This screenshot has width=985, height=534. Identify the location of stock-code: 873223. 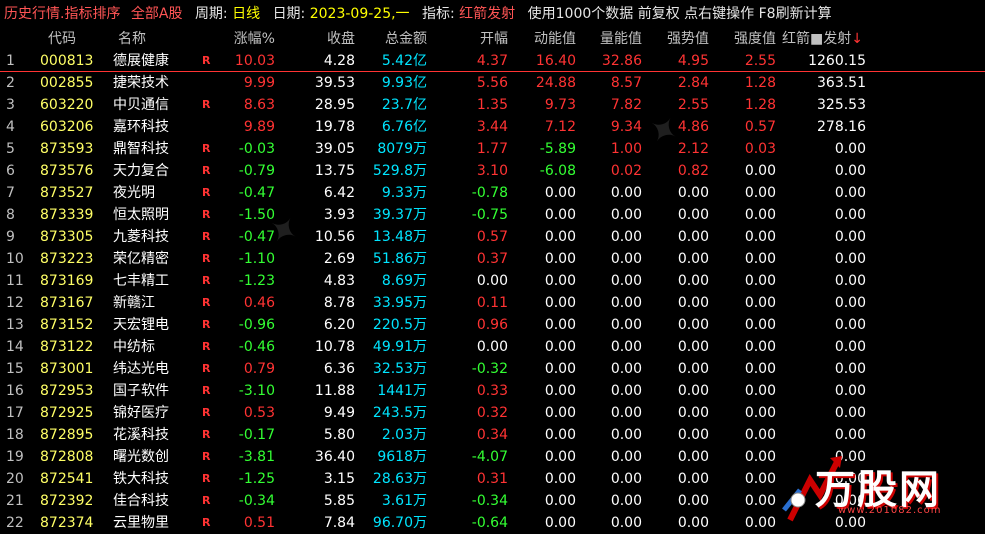
(70, 259).